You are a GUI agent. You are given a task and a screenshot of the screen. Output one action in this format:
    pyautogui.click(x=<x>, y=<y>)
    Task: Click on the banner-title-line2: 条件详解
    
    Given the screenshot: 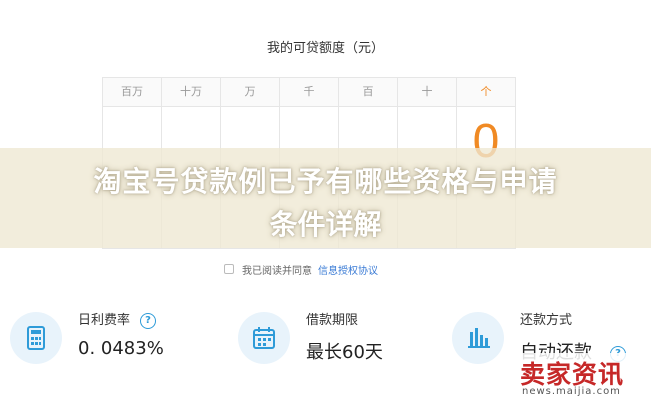 What is the action you would take?
    pyautogui.click(x=325, y=224)
    